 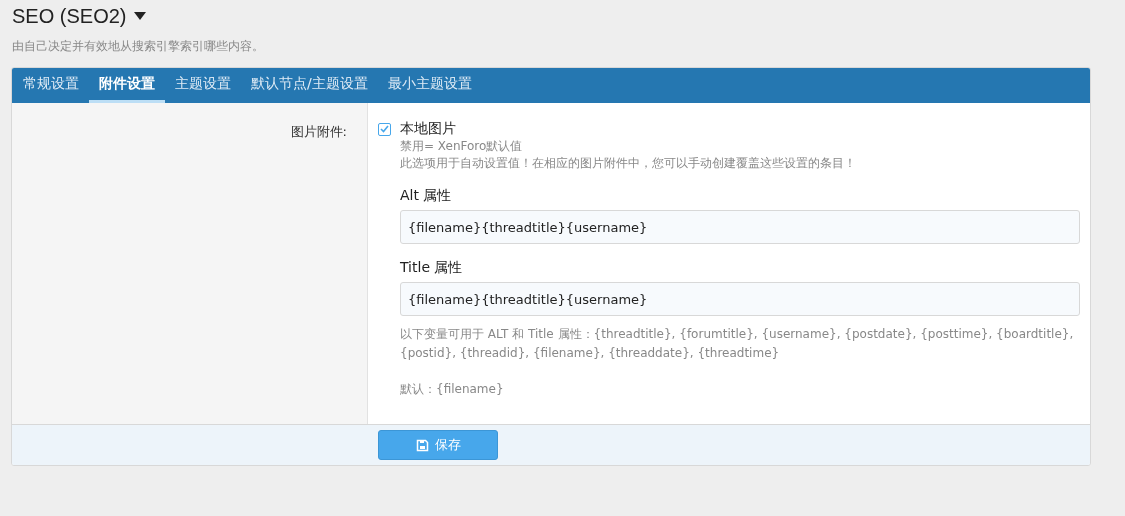 I want to click on hint-text: 此选项用于自动设置值！在相应的图片附件中，您可以手动创建覆盖这些设置的条目！, so click(x=628, y=163).